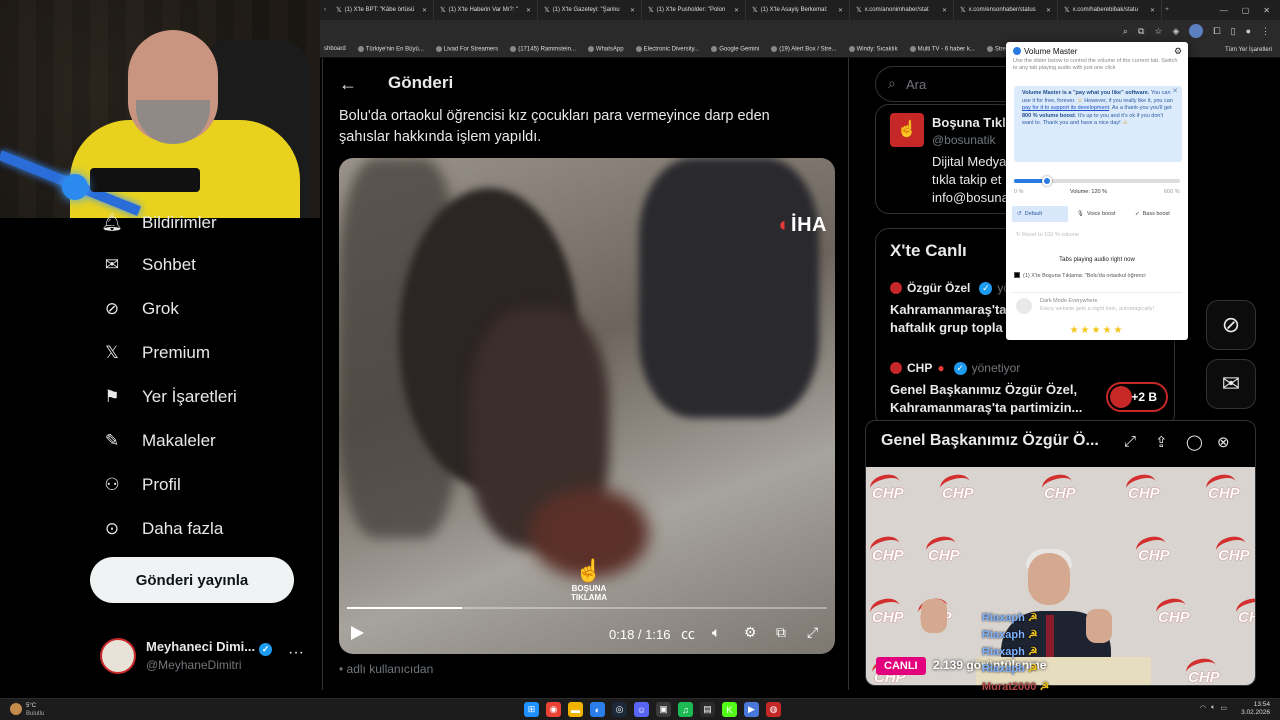 This screenshot has width=1280, height=720. Describe the element at coordinates (707, 709) in the screenshot. I see `app-icon: ▤` at that location.